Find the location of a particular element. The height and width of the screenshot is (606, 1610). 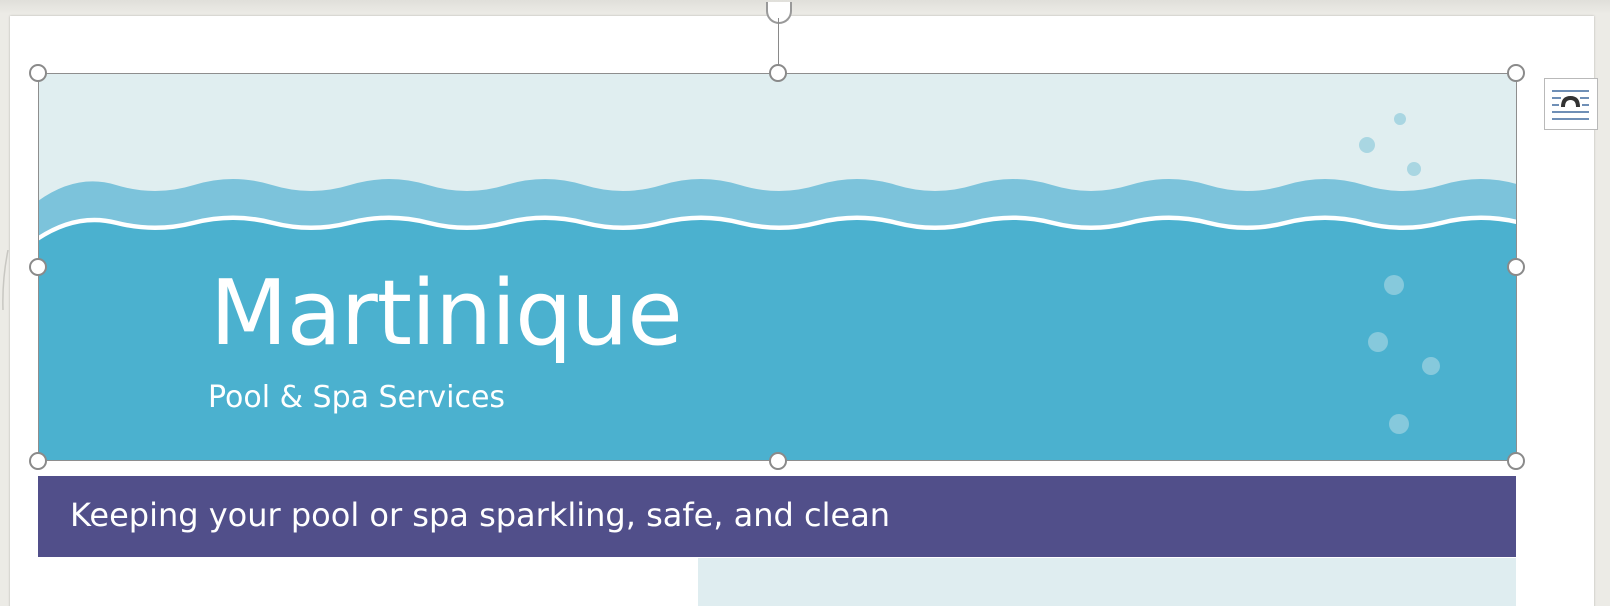

resize-handle-top-left is located at coordinates (38, 73).